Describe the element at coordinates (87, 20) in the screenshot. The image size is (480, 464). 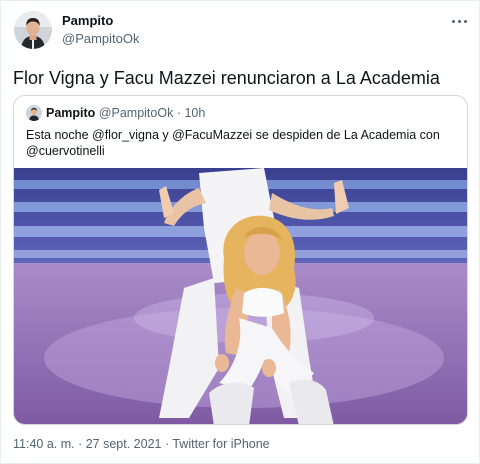
I see `author-name: Pampito` at that location.